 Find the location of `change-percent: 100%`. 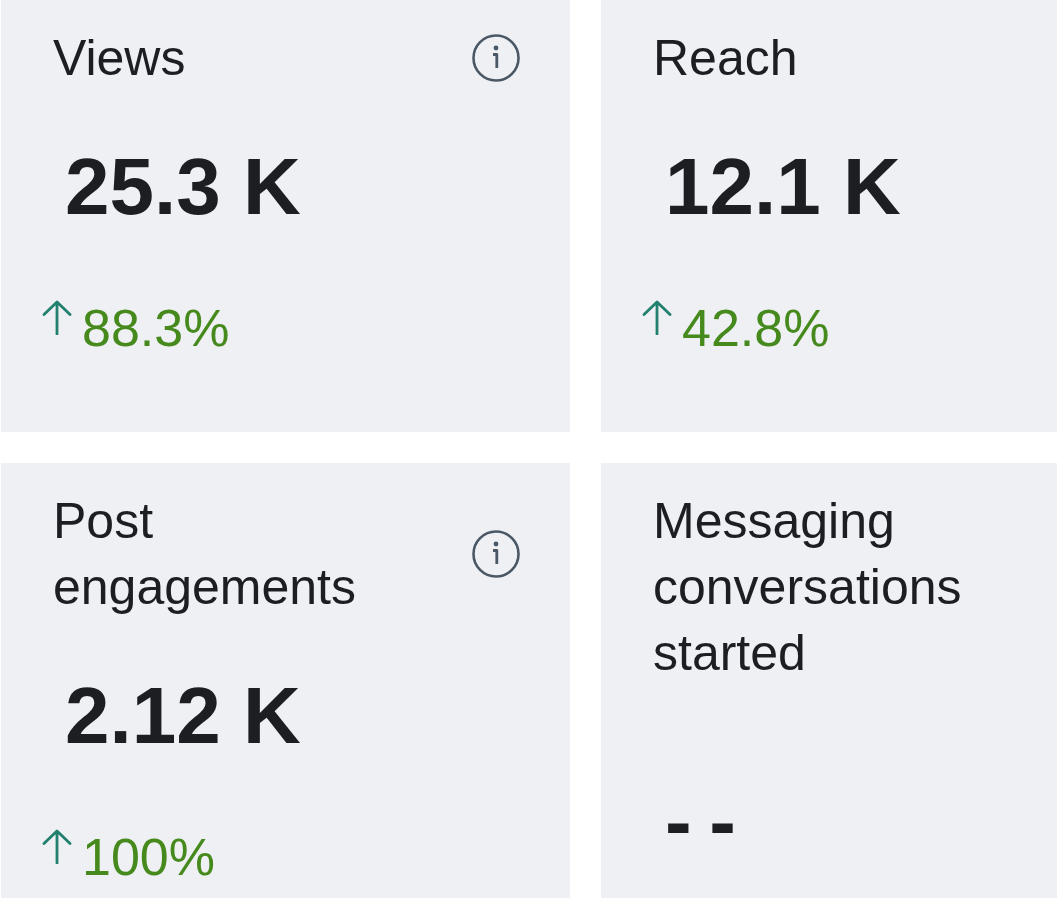

change-percent: 100% is located at coordinates (148, 857).